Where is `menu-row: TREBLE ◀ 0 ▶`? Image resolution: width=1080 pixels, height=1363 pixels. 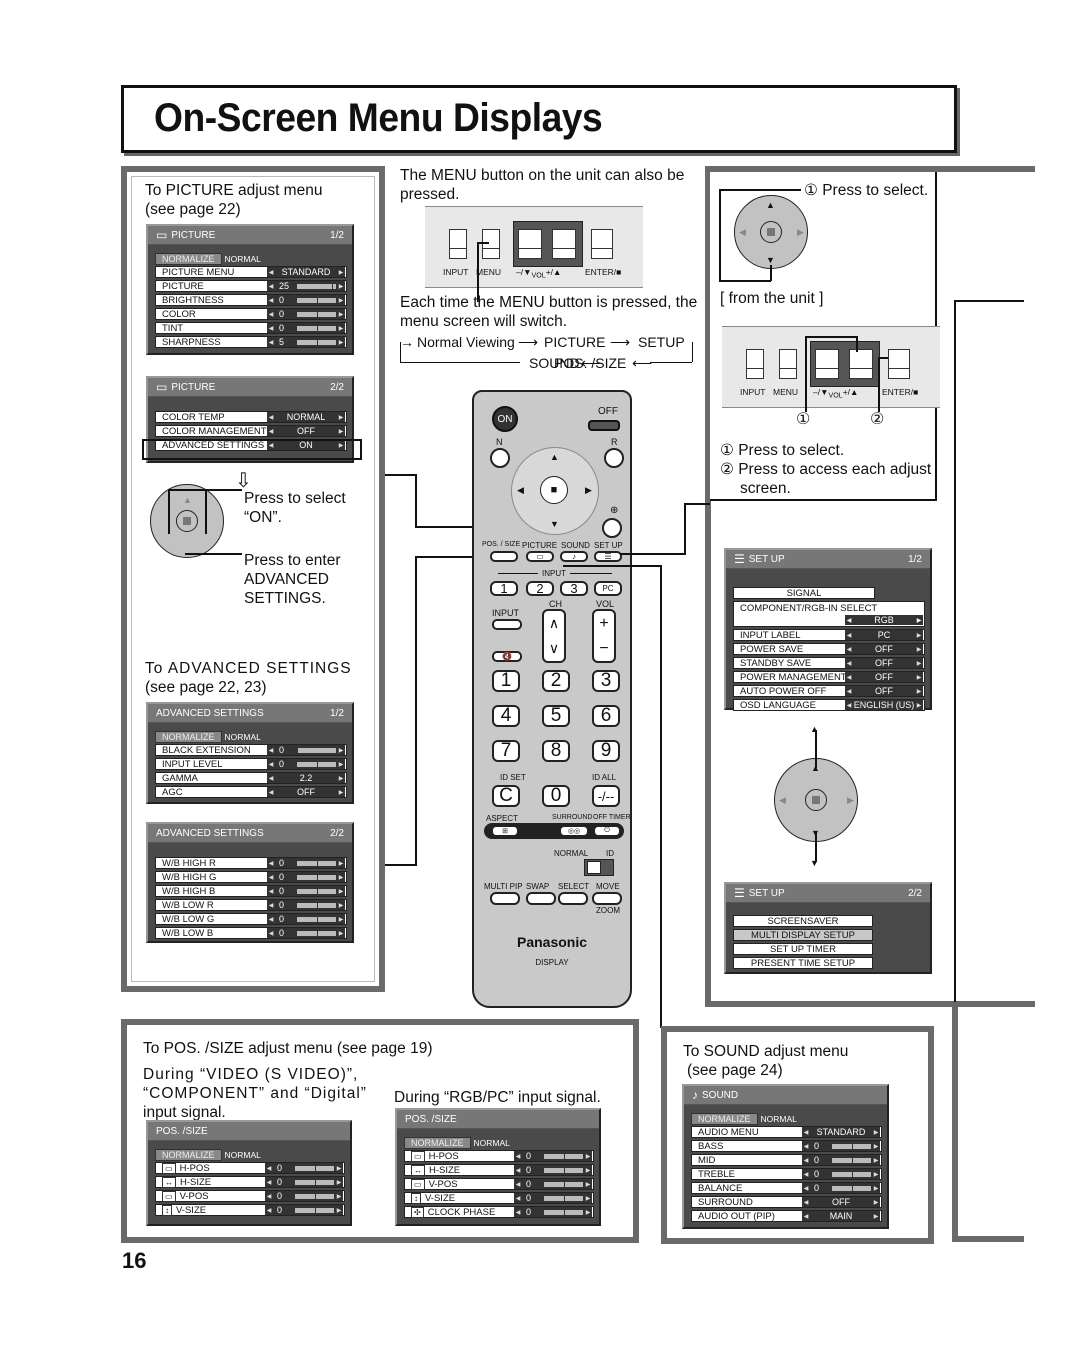 menu-row: TREBLE ◀ 0 ▶ is located at coordinates (786, 1174).